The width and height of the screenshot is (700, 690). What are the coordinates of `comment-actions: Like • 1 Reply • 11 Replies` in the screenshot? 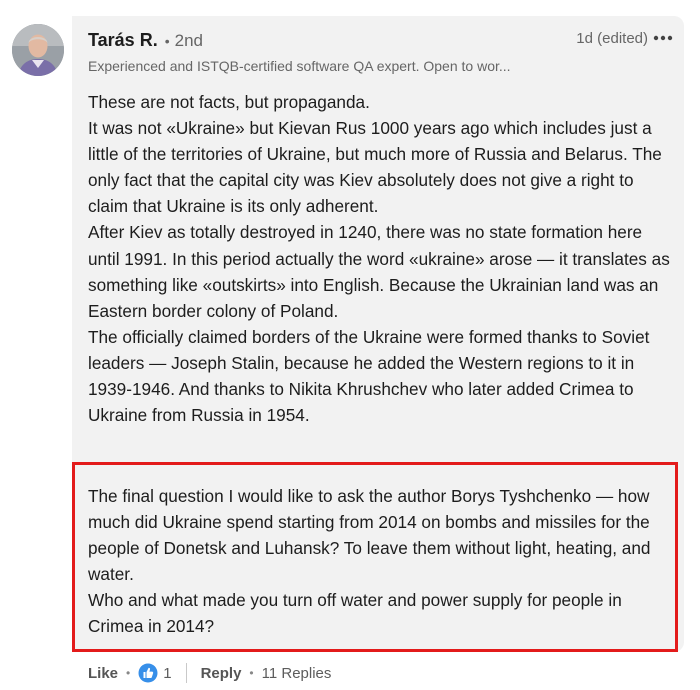 It's located at (209, 673).